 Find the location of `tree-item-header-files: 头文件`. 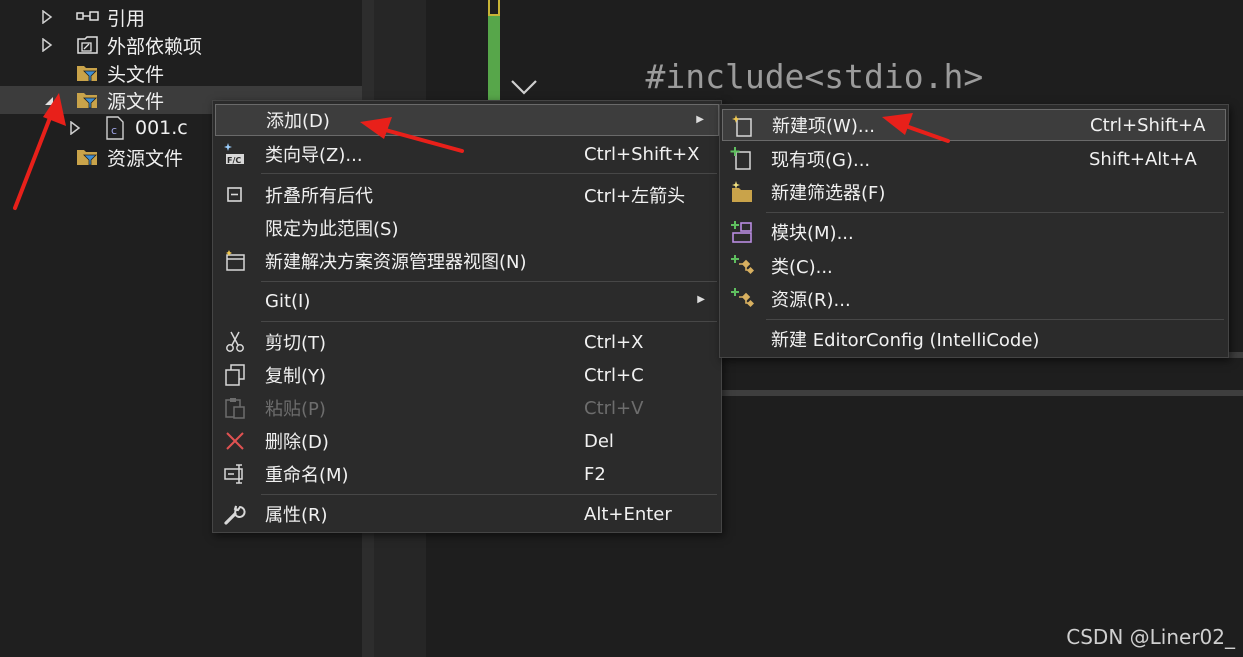

tree-item-header-files: 头文件 is located at coordinates (181, 73).